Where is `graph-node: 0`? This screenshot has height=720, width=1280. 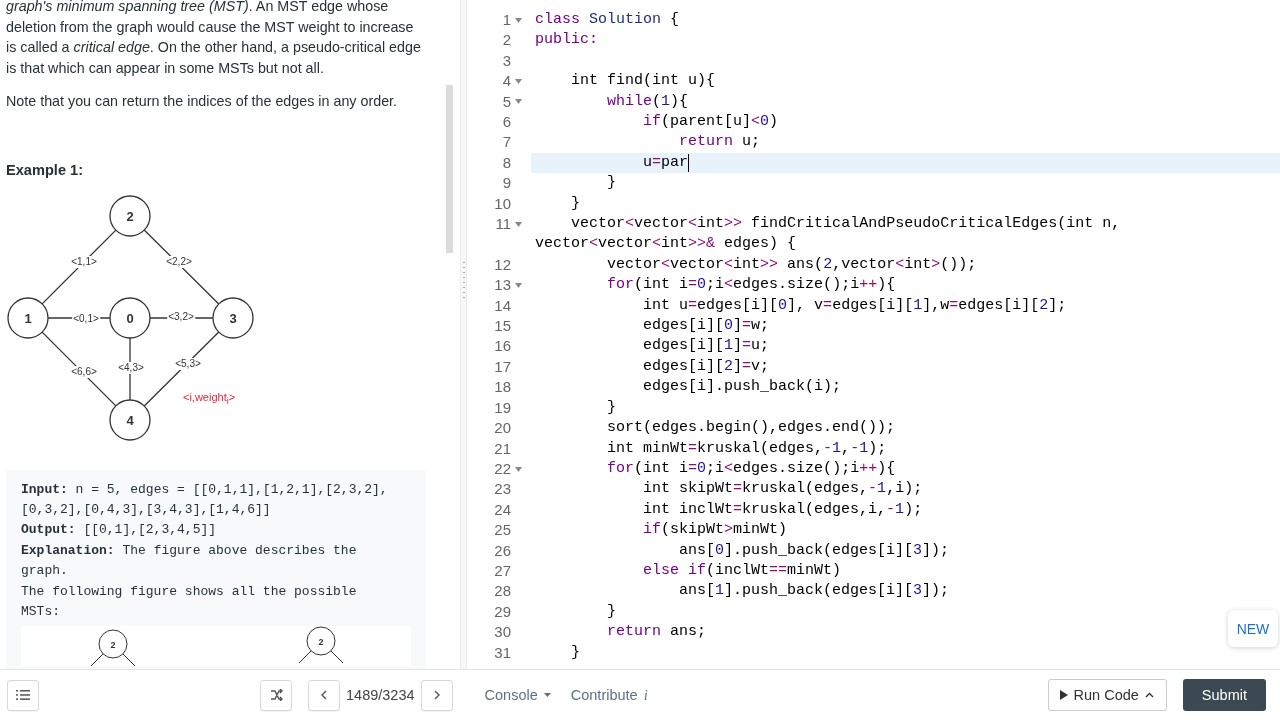 graph-node: 0 is located at coordinates (130, 317).